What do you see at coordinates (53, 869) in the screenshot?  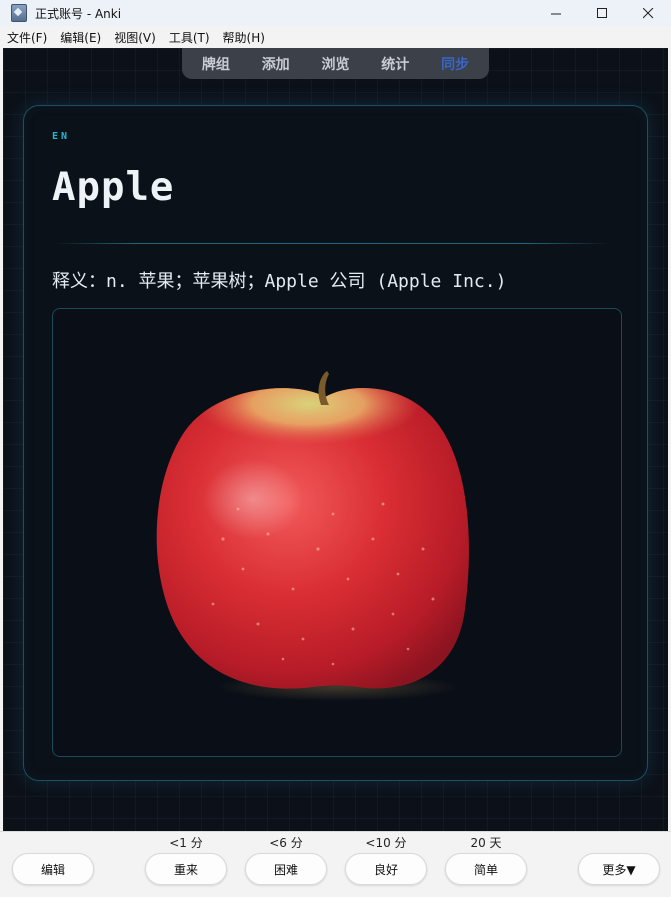 I see `edit-button: 编辑` at bounding box center [53, 869].